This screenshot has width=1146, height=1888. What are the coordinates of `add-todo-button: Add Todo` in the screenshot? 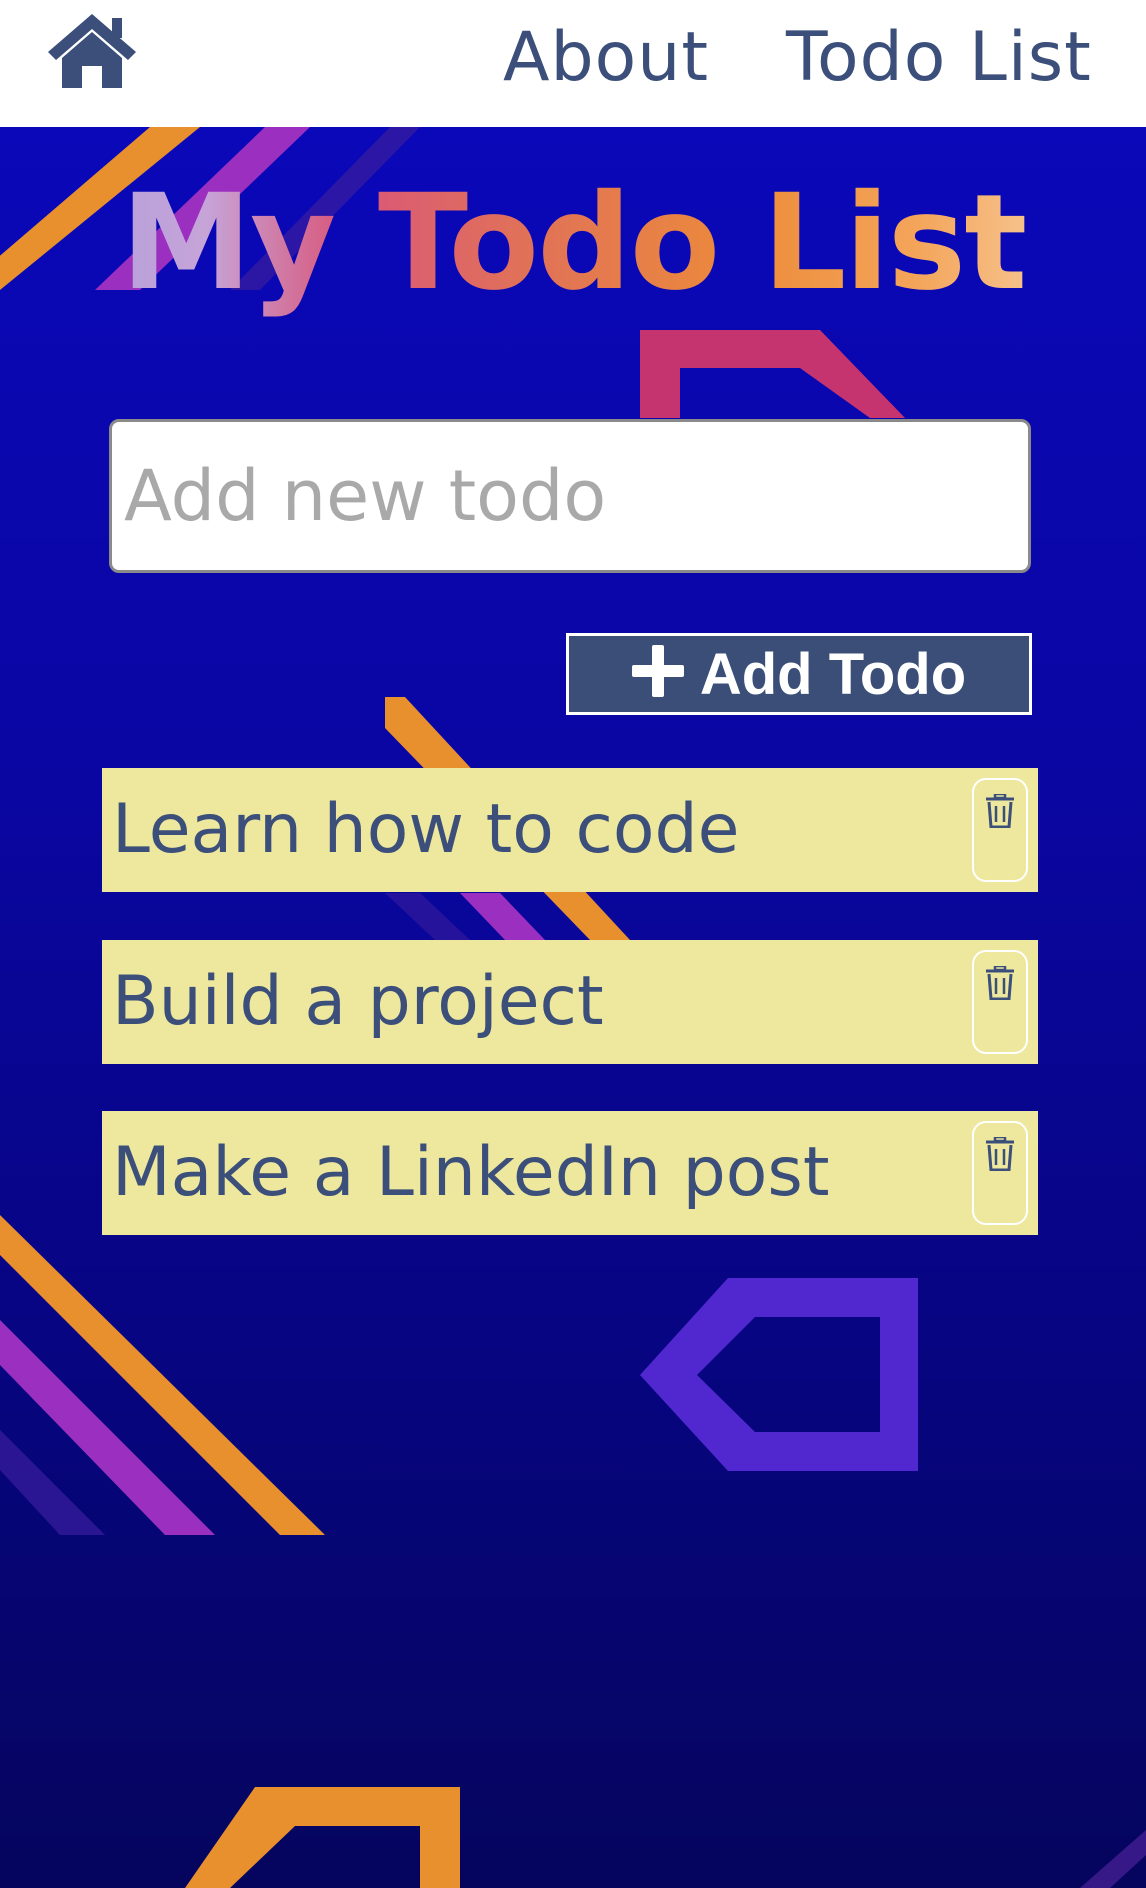 It's located at (799, 674).